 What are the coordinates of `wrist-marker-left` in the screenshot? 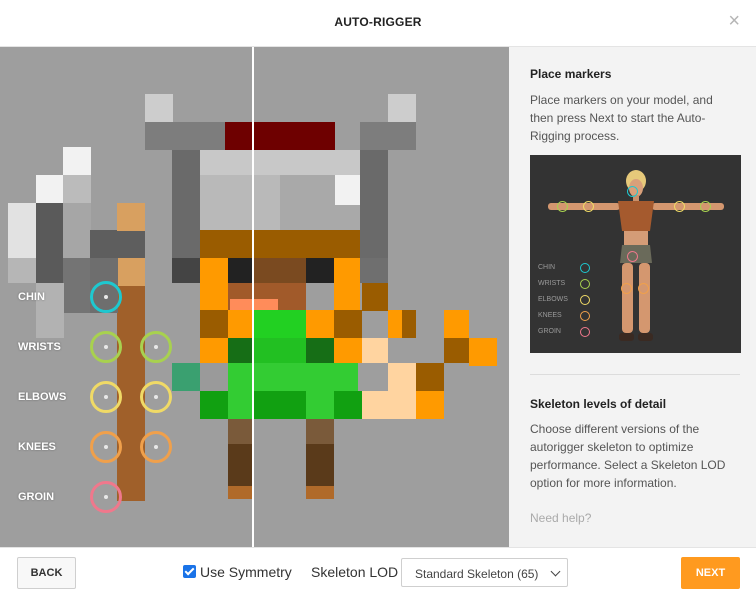 It's located at (106, 347).